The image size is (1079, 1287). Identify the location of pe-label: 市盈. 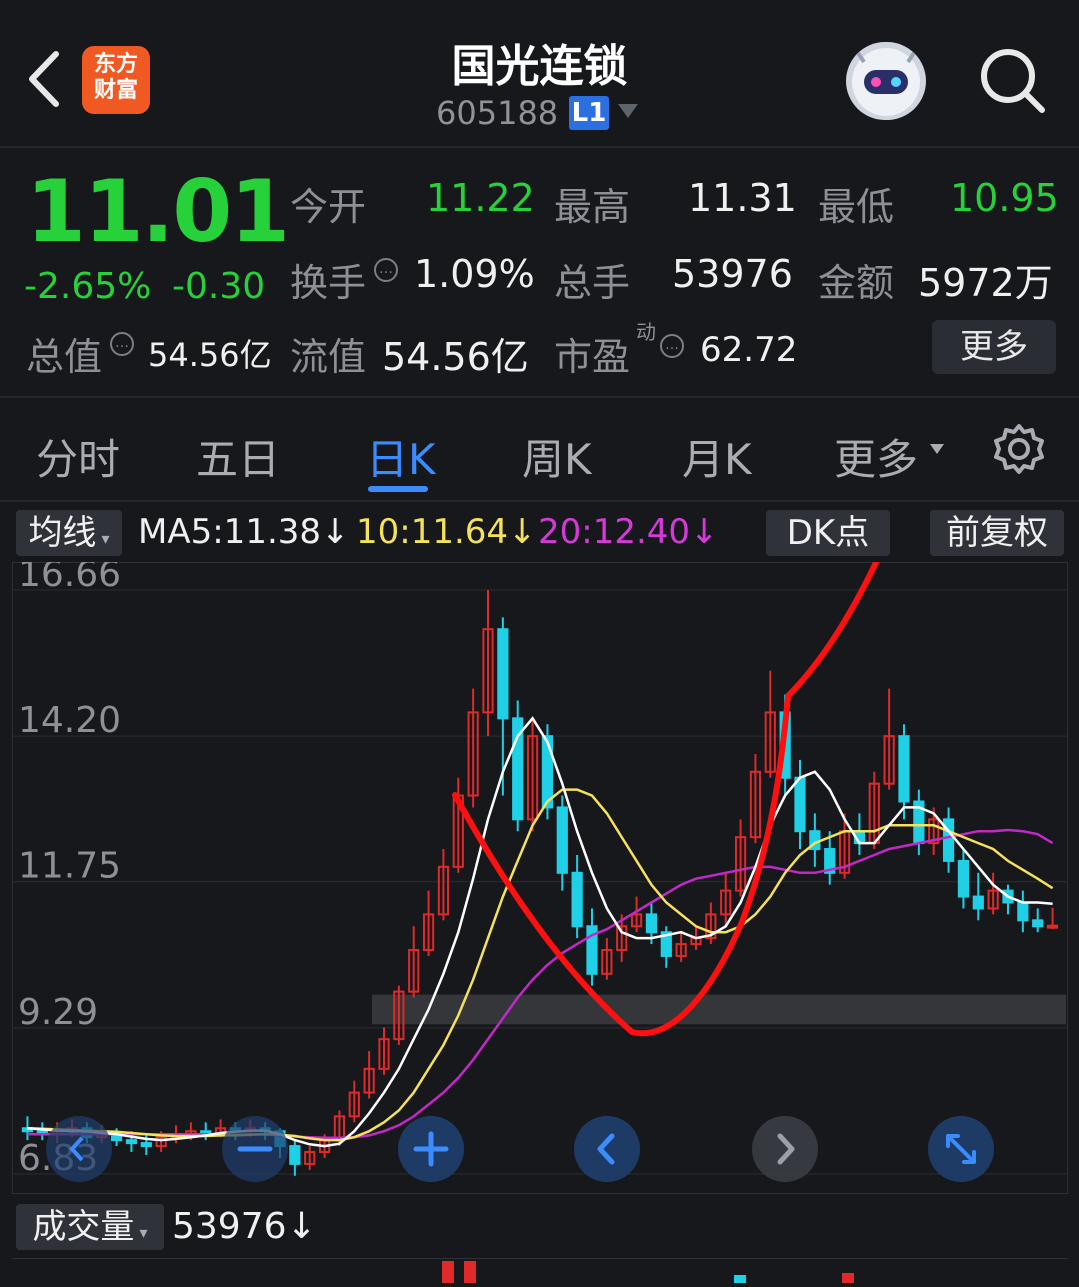
(592, 357).